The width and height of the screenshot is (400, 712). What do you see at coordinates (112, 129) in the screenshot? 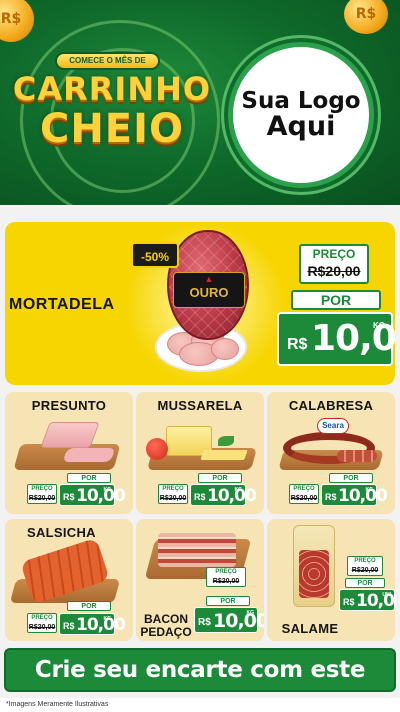
I see `title-cheio: CHEIO` at bounding box center [112, 129].